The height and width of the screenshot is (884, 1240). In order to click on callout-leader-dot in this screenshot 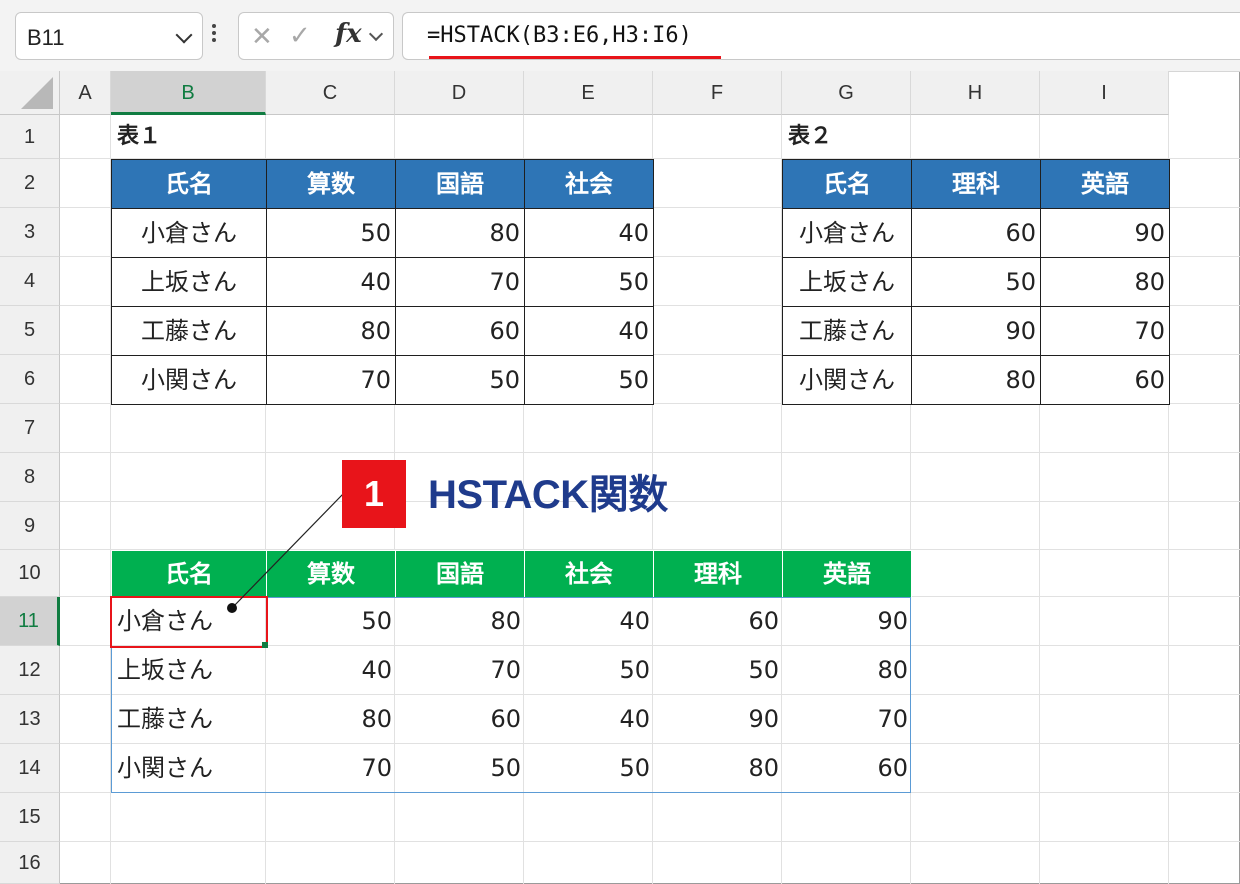, I will do `click(232, 608)`.